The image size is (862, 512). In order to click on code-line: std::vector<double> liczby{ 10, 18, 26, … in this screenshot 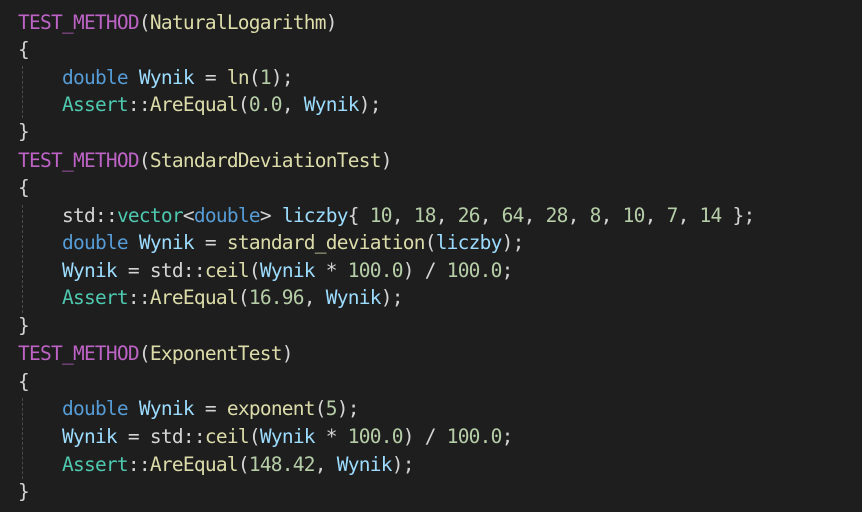, I will do `click(386, 215)`.